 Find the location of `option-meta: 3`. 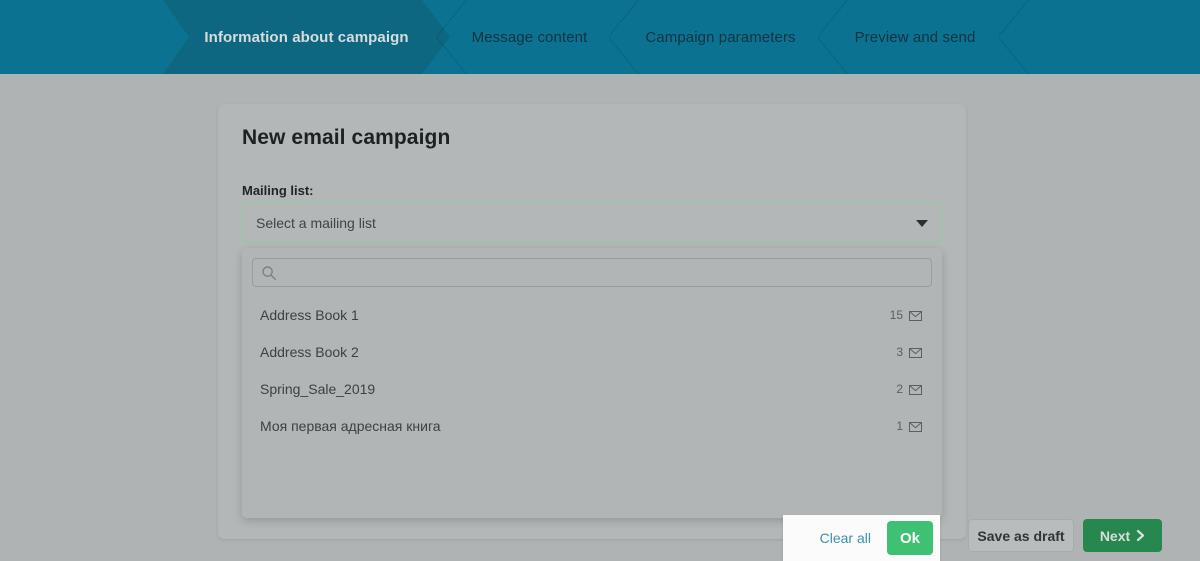

option-meta: 3 is located at coordinates (909, 352).